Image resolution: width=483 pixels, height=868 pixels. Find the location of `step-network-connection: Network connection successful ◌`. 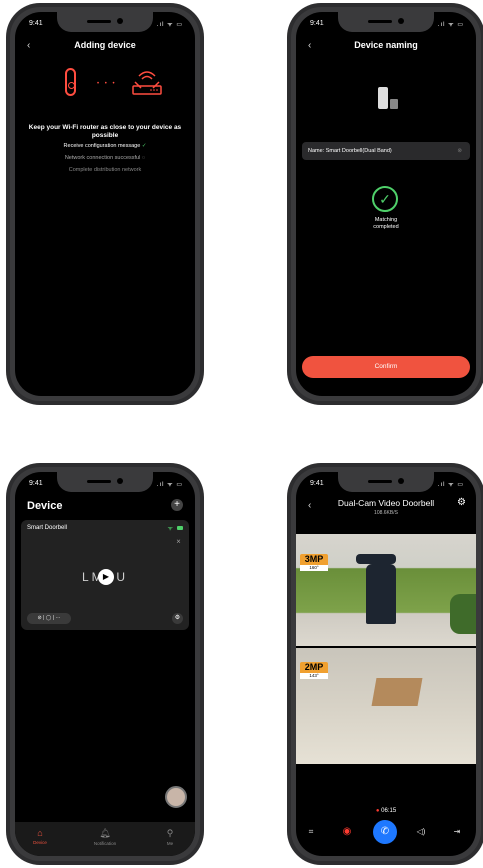

step-network-connection: Network connection successful ◌ is located at coordinates (105, 158).